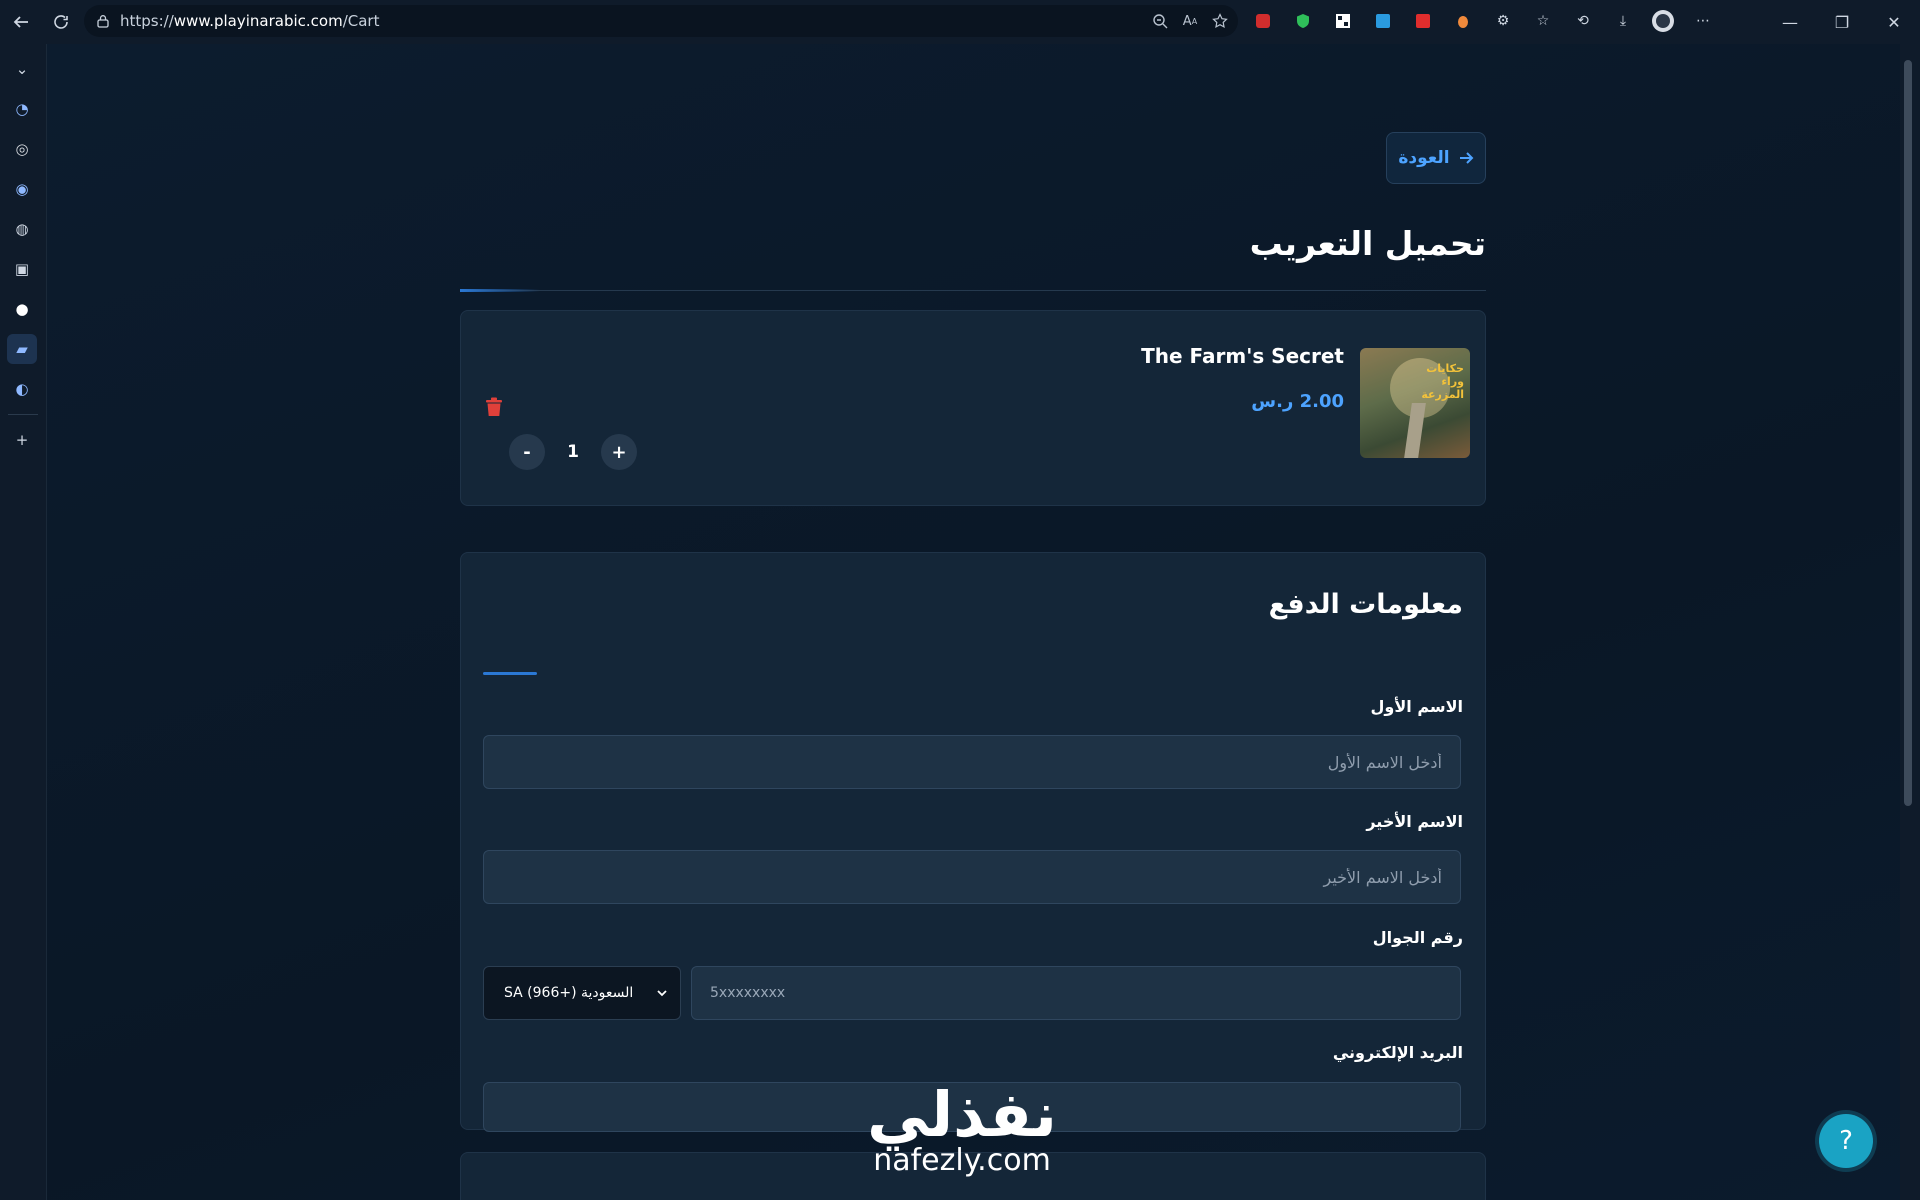 The width and height of the screenshot is (1920, 1200). What do you see at coordinates (1417, 937) in the screenshot?
I see `phone-label: رقم الجوال` at bounding box center [1417, 937].